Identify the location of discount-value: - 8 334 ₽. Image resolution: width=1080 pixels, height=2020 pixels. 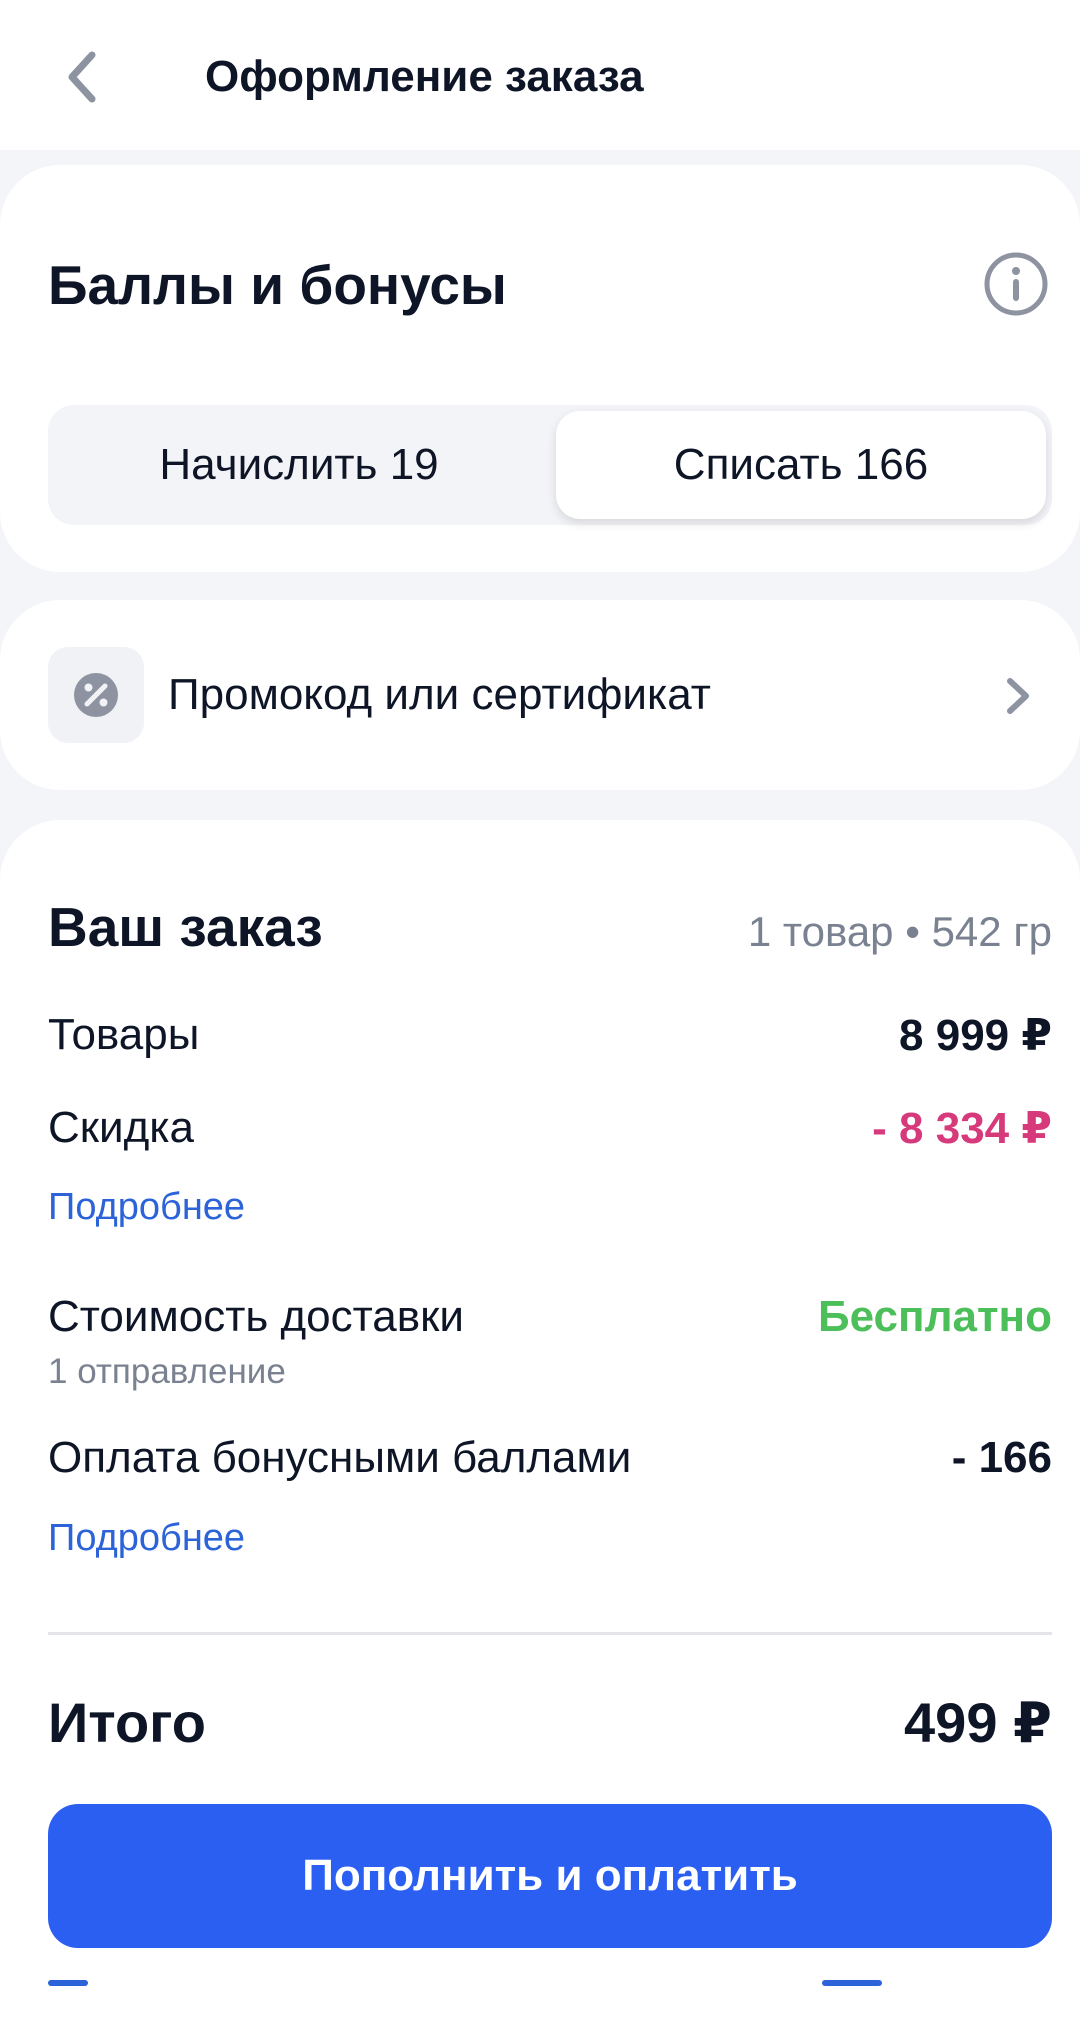
(962, 1128).